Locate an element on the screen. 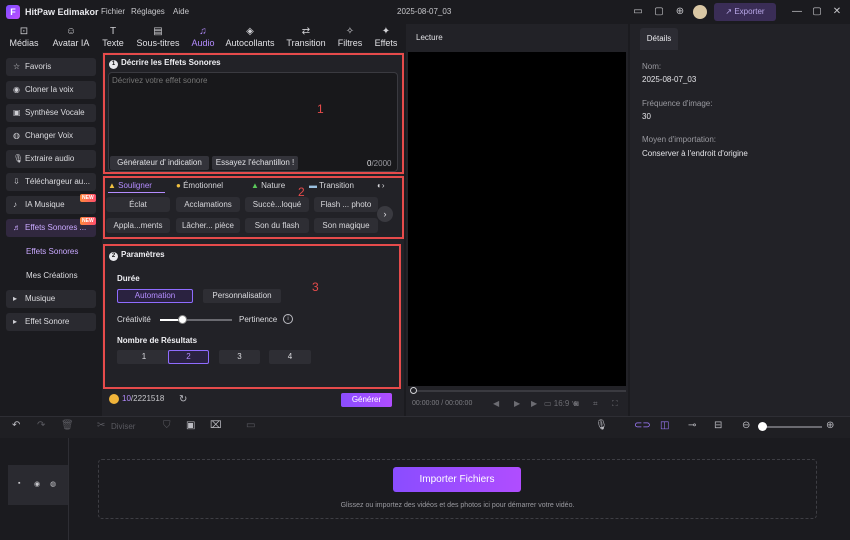 This screenshot has height=540, width=850. chip-eclat: Éclat is located at coordinates (138, 204).